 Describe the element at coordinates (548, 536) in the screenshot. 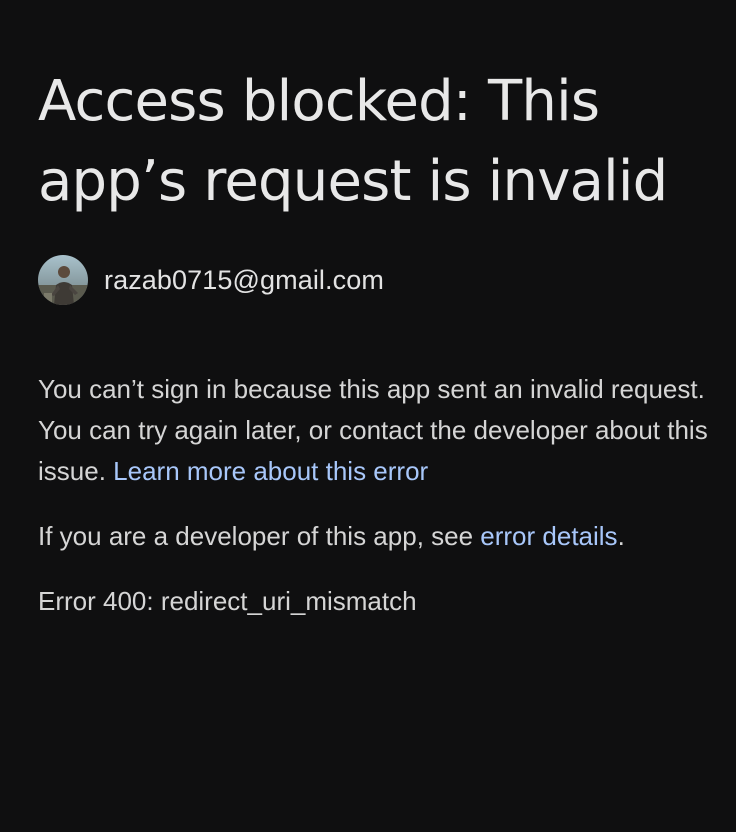

I see `error-details-link: error details` at that location.